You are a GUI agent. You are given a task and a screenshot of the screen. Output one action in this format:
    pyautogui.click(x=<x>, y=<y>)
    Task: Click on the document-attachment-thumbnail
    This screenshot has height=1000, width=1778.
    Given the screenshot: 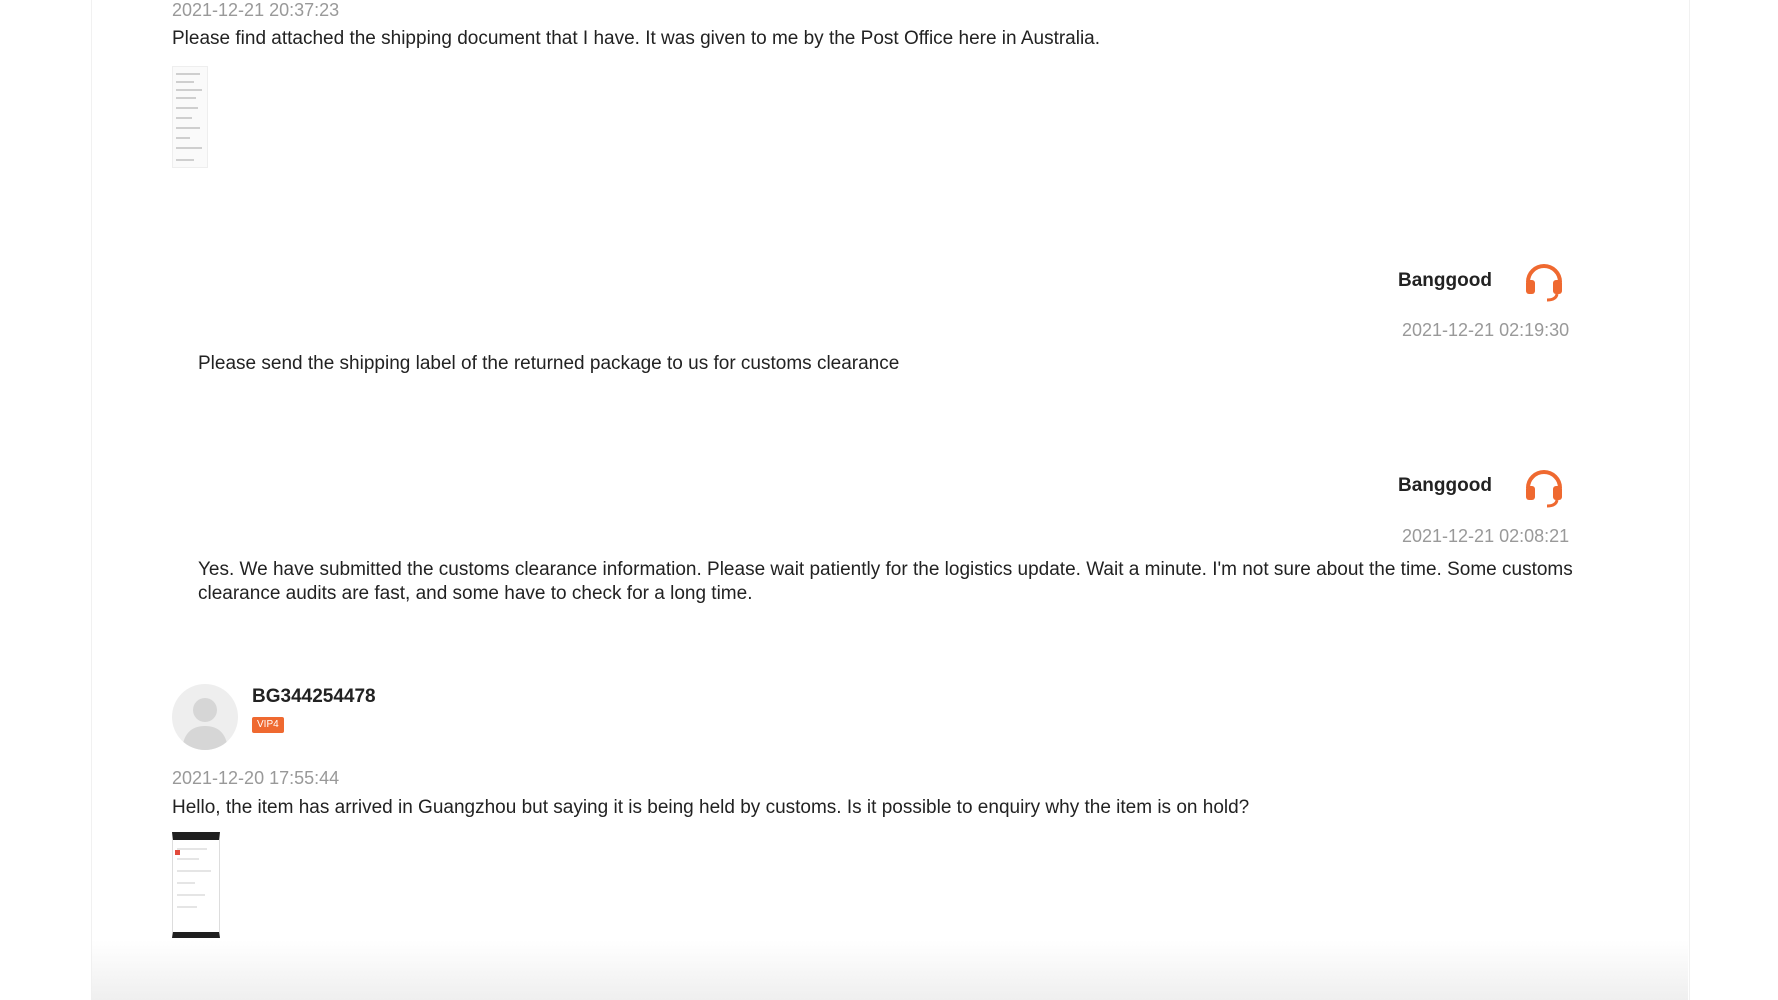 What is the action you would take?
    pyautogui.click(x=190, y=117)
    